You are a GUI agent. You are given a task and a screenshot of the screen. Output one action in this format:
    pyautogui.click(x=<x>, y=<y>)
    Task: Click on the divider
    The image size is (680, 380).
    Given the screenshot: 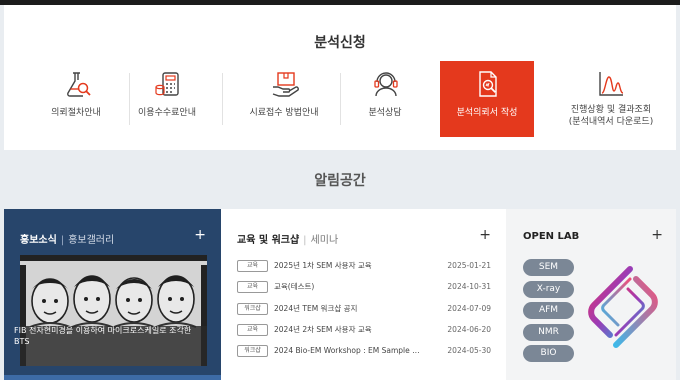 What is the action you would take?
    pyautogui.click(x=222, y=99)
    